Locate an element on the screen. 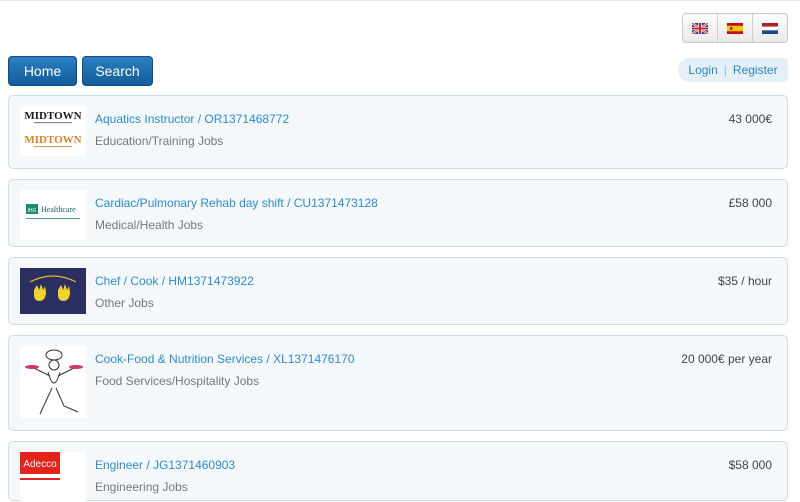 Image resolution: width=800 pixels, height=502 pixels. company-logo-text: MIDTOWN is located at coordinates (52, 116).